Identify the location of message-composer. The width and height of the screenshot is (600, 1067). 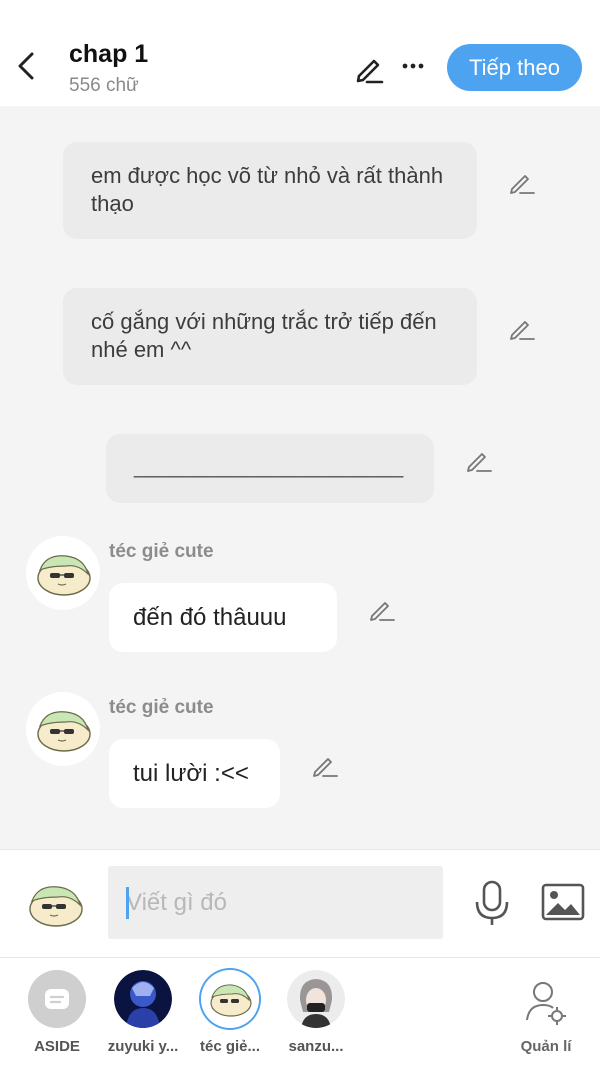
(300, 903).